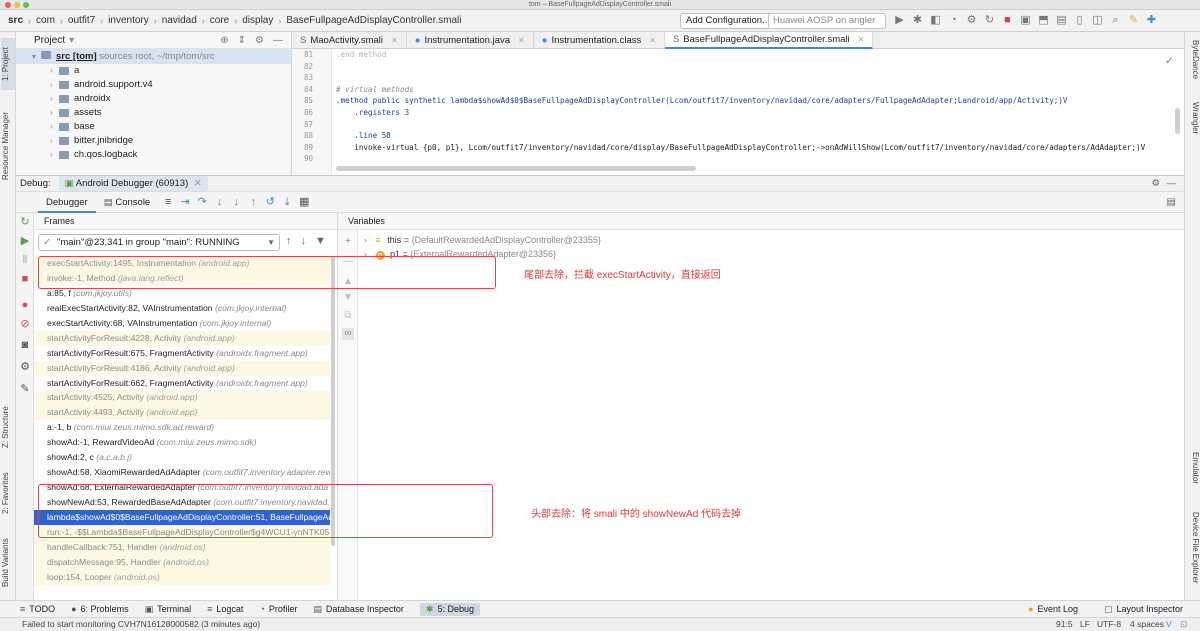 Image resolution: width=1200 pixels, height=631 pixels. Describe the element at coordinates (168, 609) in the screenshot. I see `terminal-tool-tab: ▣ Terminal` at that location.